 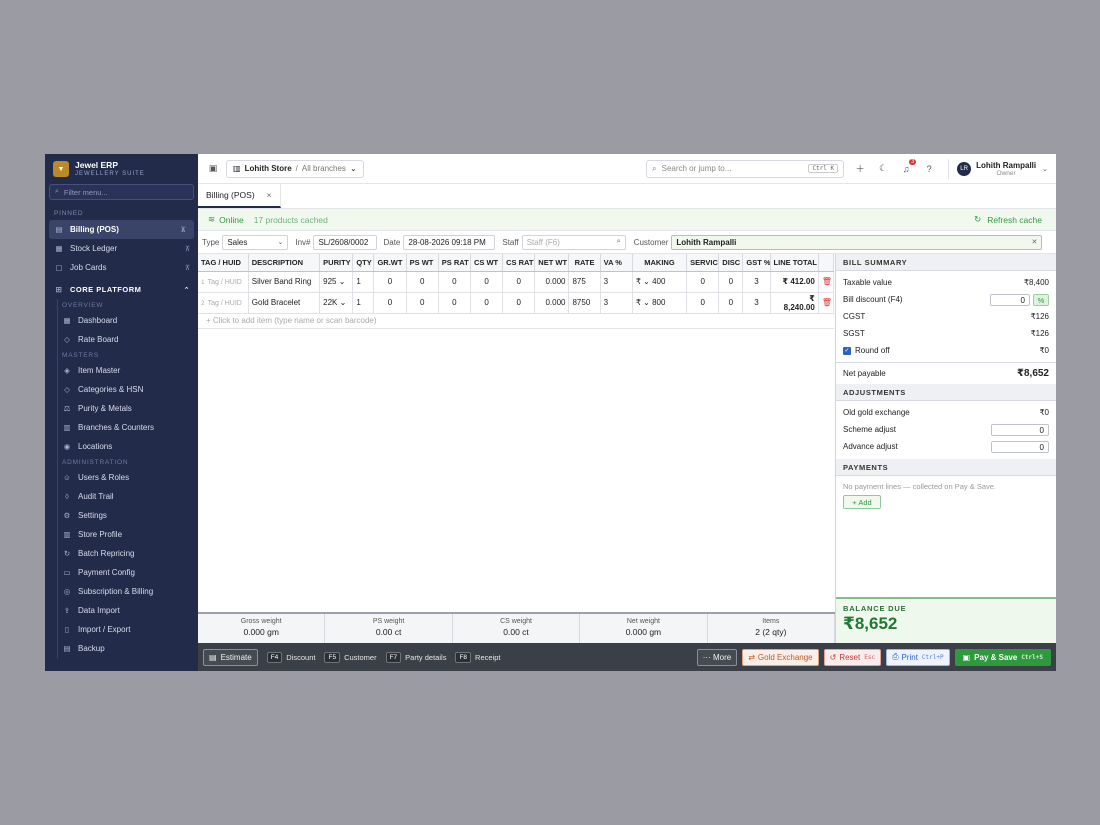 I want to click on sidebar-group-core-platform: ⊞ CORE PLATFORM ⌃, so click(x=121, y=289).